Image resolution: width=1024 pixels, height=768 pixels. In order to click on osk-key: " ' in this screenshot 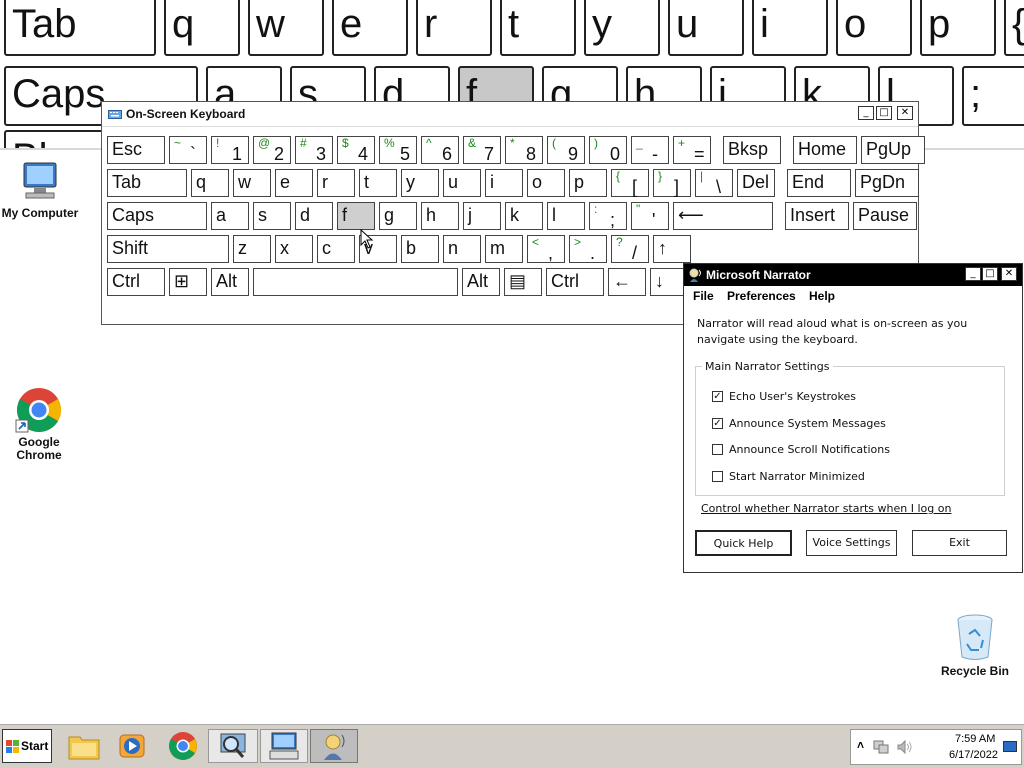, I will do `click(650, 216)`.